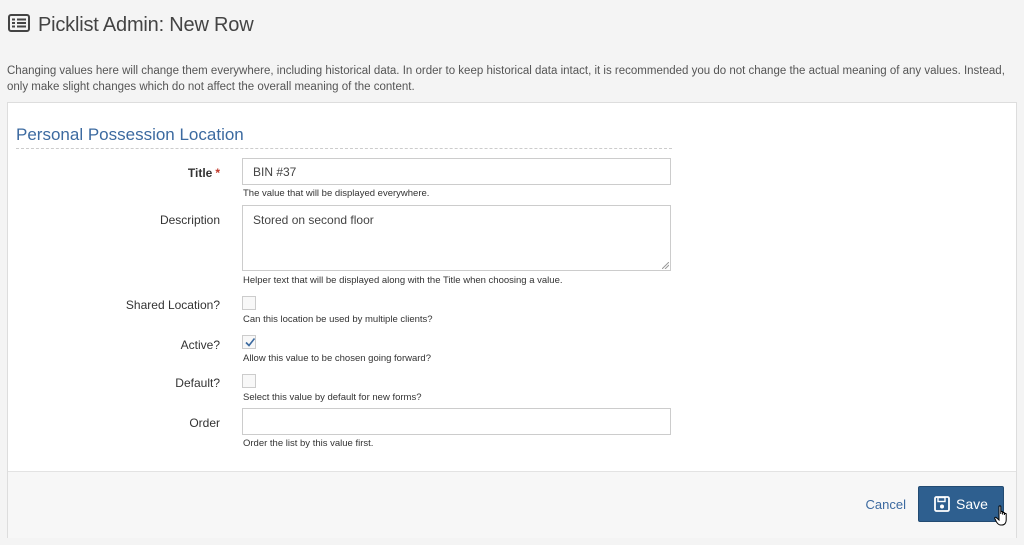 The image size is (1024, 545). I want to click on active-checkbox, so click(249, 342).